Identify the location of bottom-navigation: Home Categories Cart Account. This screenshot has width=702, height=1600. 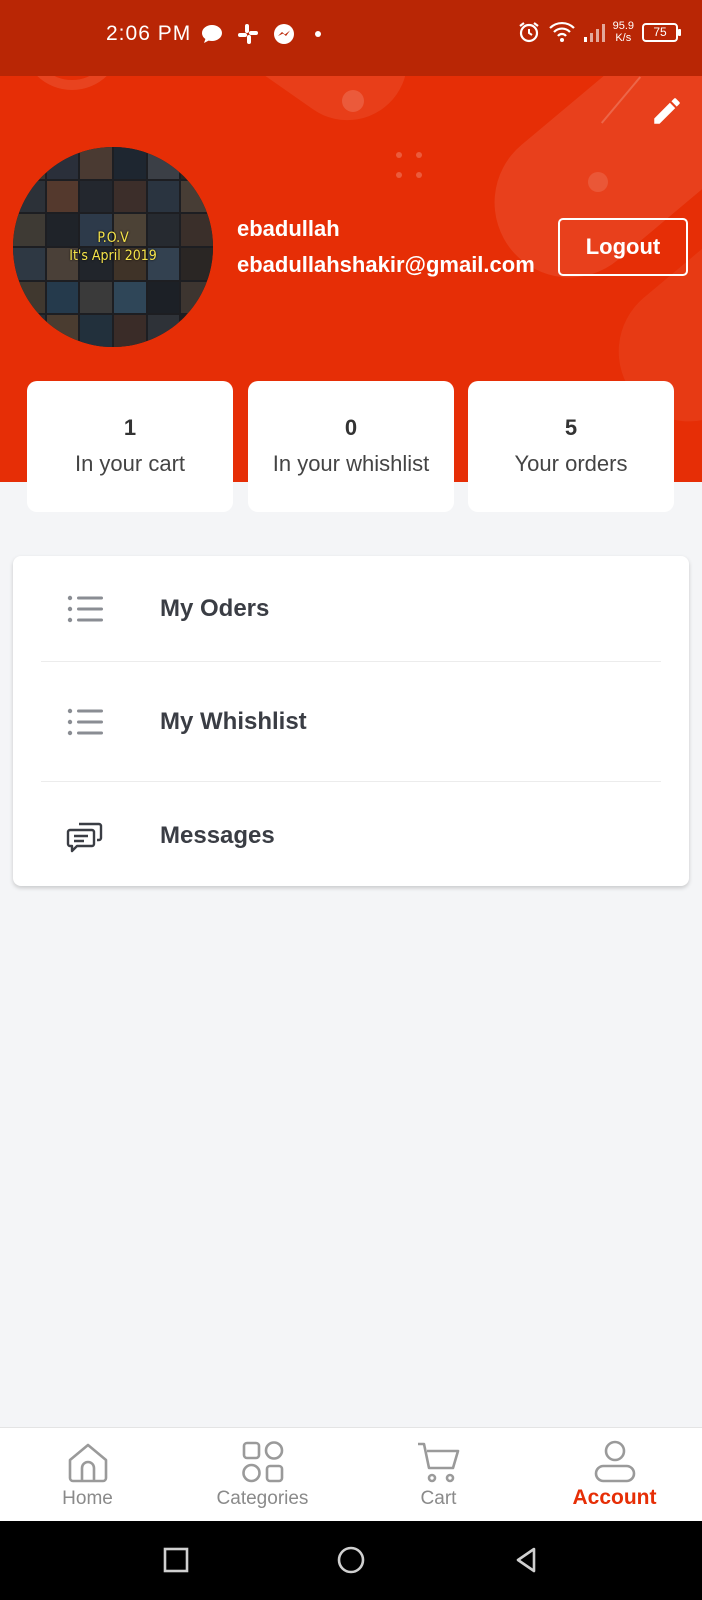
(351, 1474).